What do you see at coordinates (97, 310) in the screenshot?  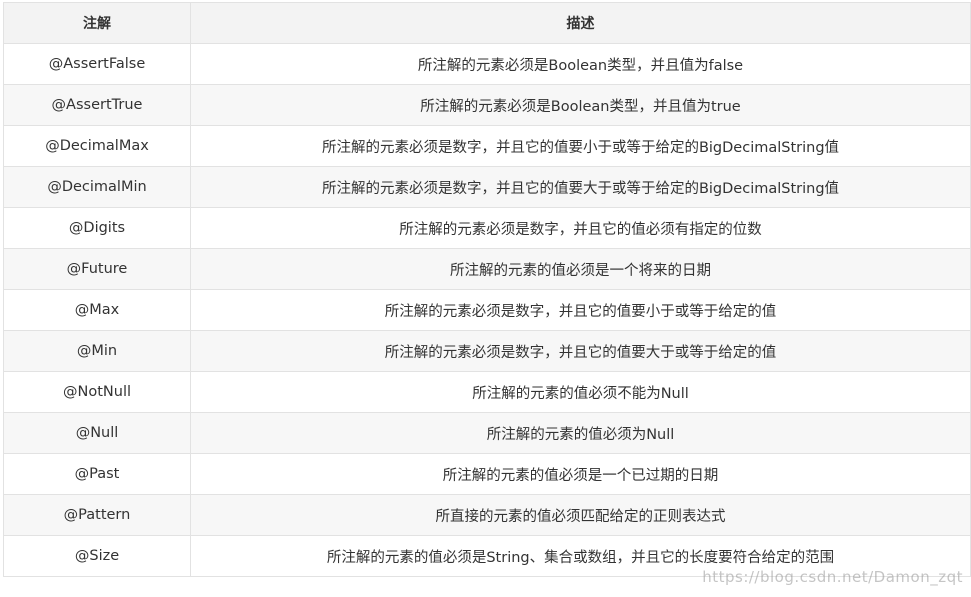 I see `annotation-cell: @Max` at bounding box center [97, 310].